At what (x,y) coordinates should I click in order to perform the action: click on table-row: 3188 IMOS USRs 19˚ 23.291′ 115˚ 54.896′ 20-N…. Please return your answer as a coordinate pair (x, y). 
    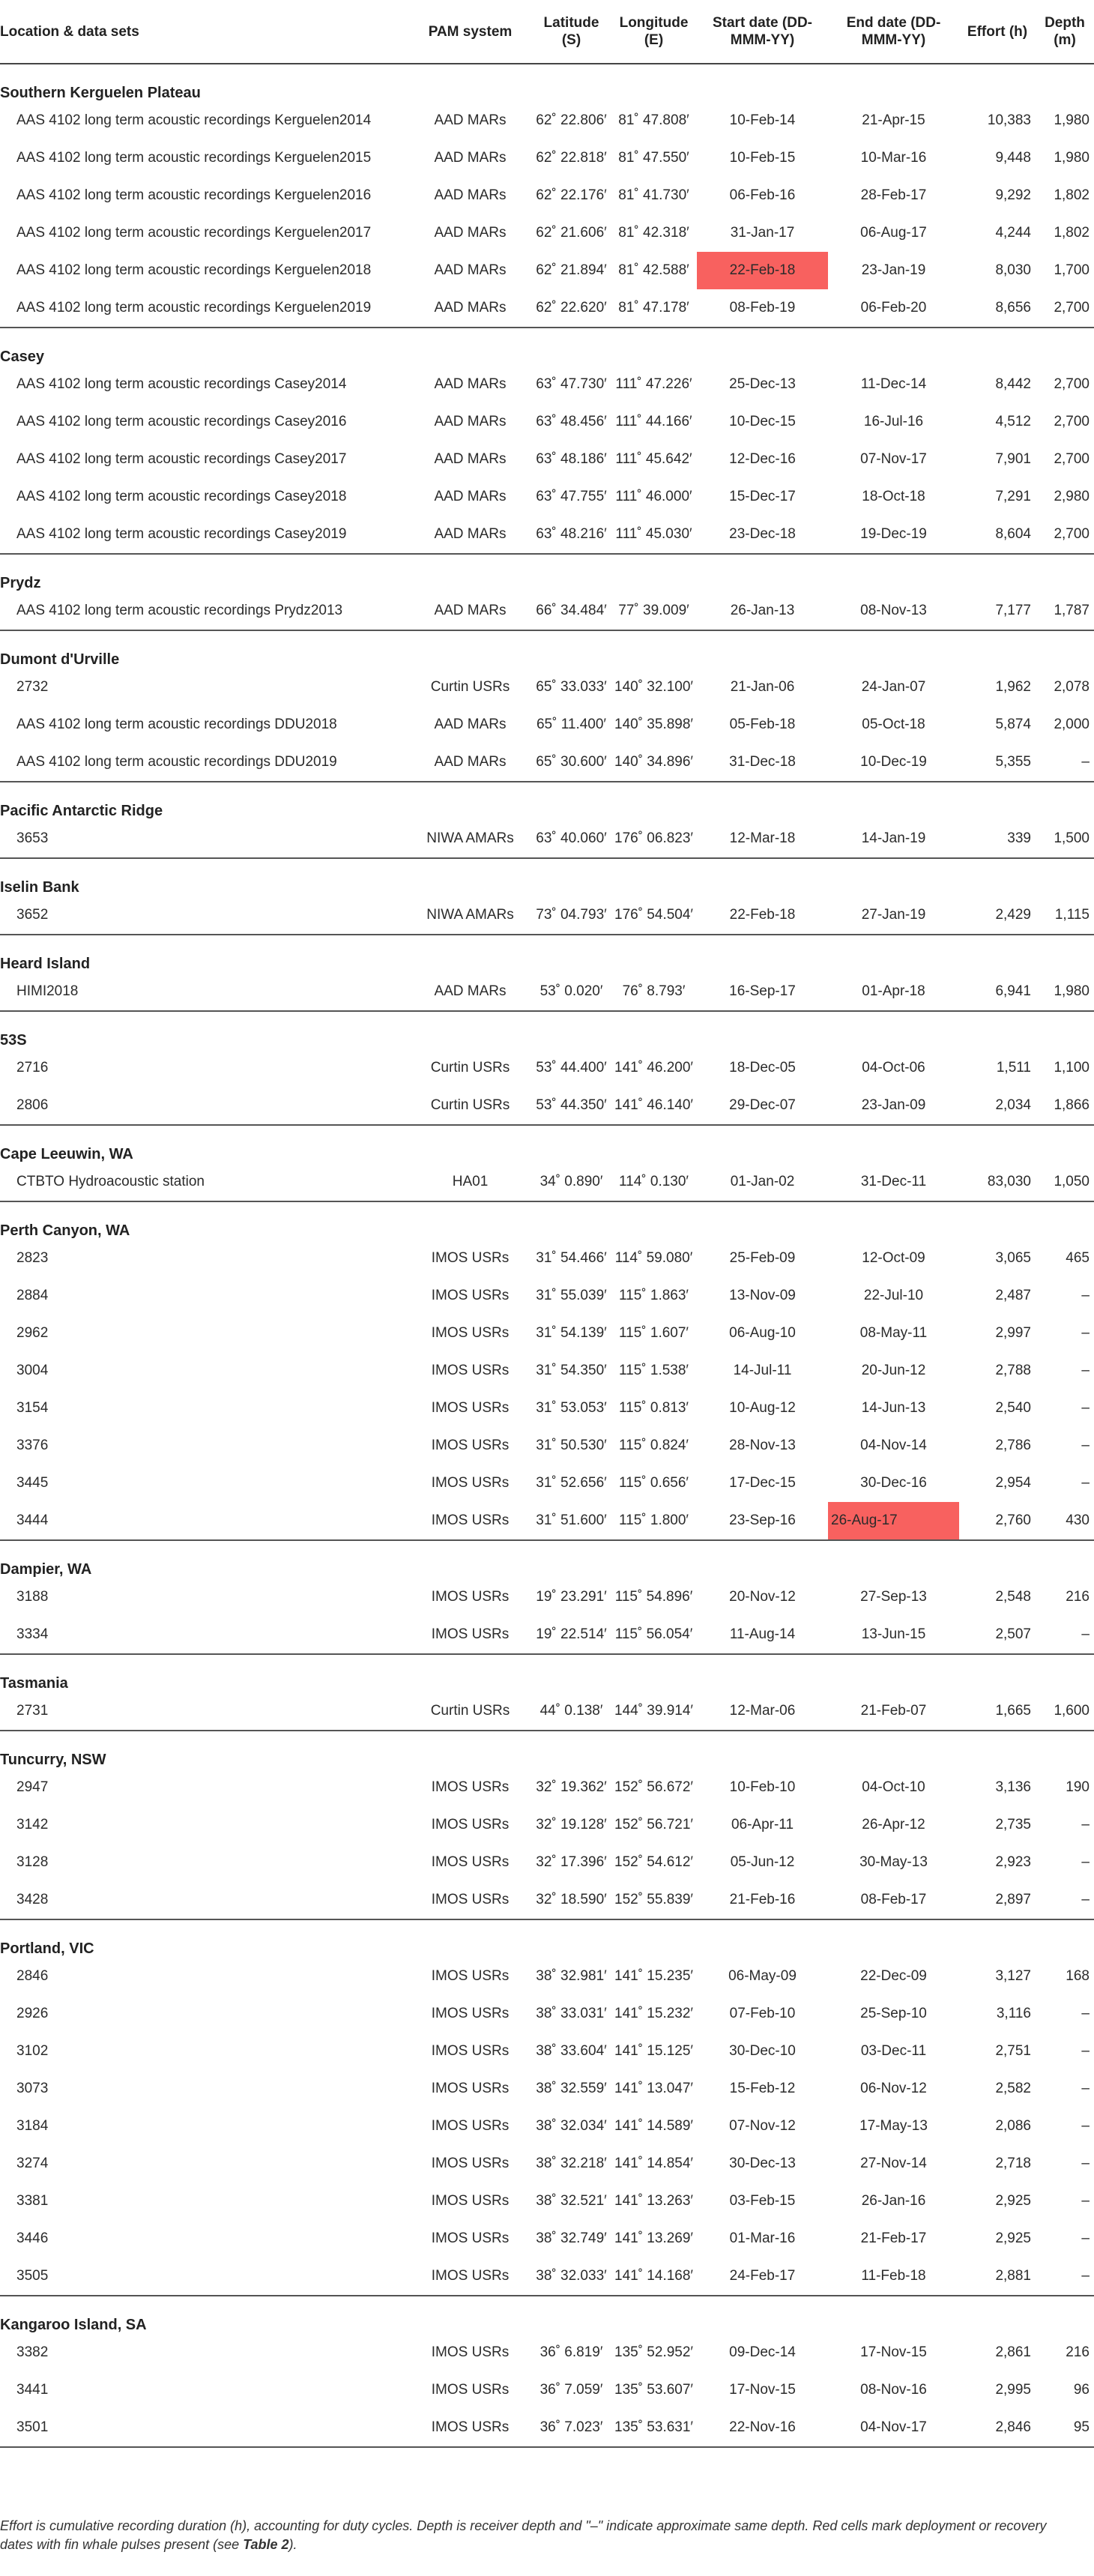
    Looking at the image, I should click on (547, 1597).